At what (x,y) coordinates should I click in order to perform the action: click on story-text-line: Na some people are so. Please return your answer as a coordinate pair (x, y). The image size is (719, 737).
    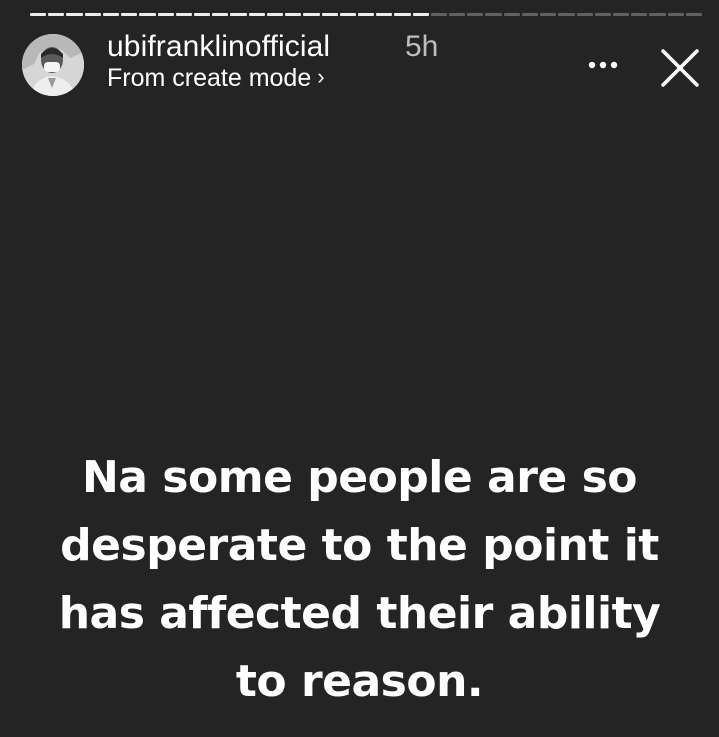
    Looking at the image, I should click on (359, 477).